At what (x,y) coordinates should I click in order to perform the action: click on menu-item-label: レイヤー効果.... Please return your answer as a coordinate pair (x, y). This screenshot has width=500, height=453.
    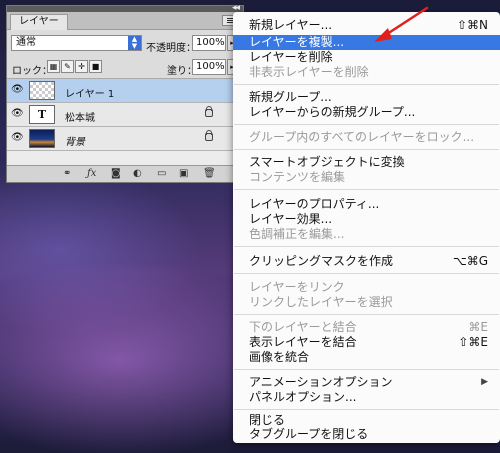
    Looking at the image, I should click on (291, 219).